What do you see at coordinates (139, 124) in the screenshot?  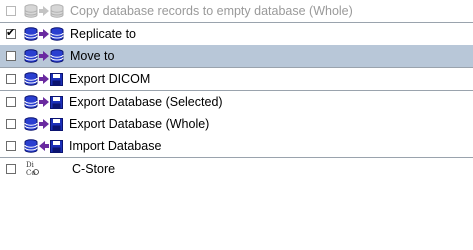 I see `list-item-label: Export Database (Whole)` at bounding box center [139, 124].